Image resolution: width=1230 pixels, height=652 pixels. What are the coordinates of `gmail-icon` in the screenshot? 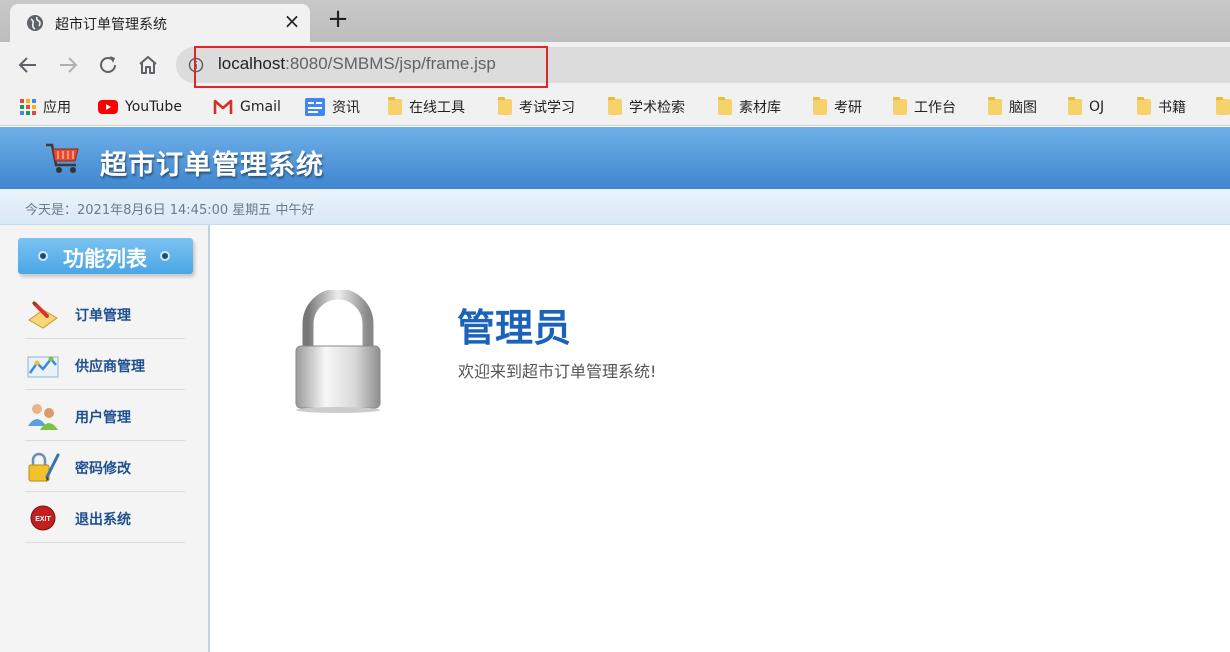 It's located at (223, 106).